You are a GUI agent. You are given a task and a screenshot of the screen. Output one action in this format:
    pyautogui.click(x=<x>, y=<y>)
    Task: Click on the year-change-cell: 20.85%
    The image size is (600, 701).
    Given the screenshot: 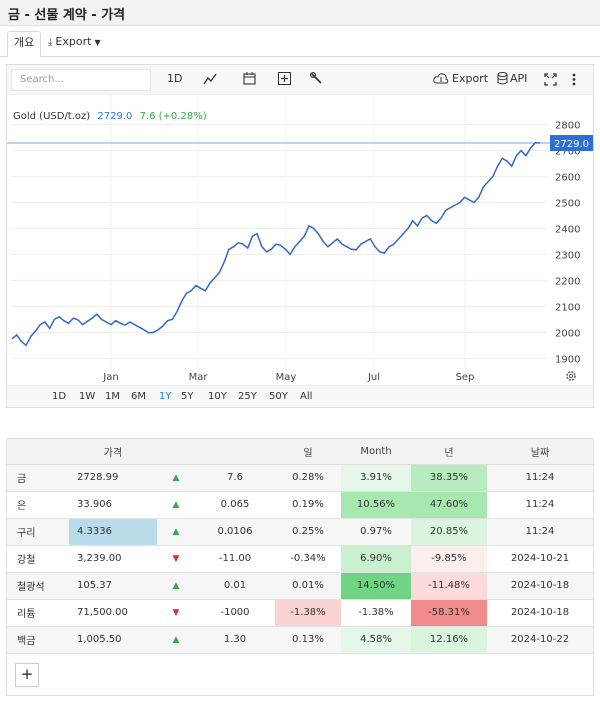 What is the action you would take?
    pyautogui.click(x=449, y=532)
    